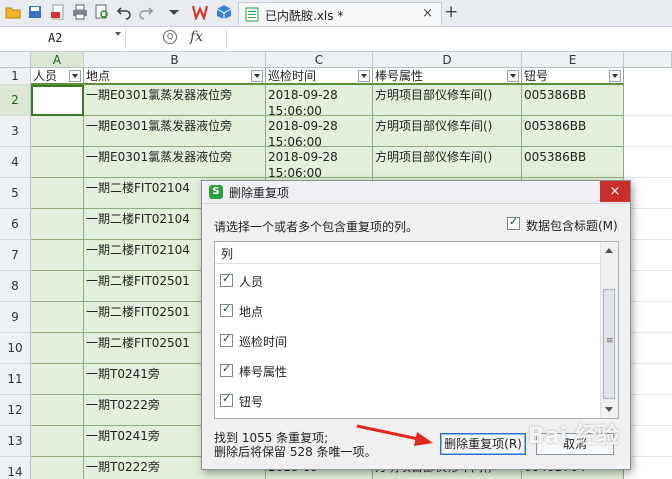 The height and width of the screenshot is (479, 672). I want to click on redo-icon, so click(146, 12).